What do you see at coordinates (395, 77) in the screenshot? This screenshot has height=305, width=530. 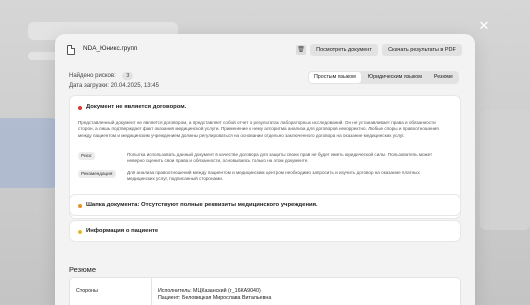 I see `tab-legal-language: Юридическим языком` at bounding box center [395, 77].